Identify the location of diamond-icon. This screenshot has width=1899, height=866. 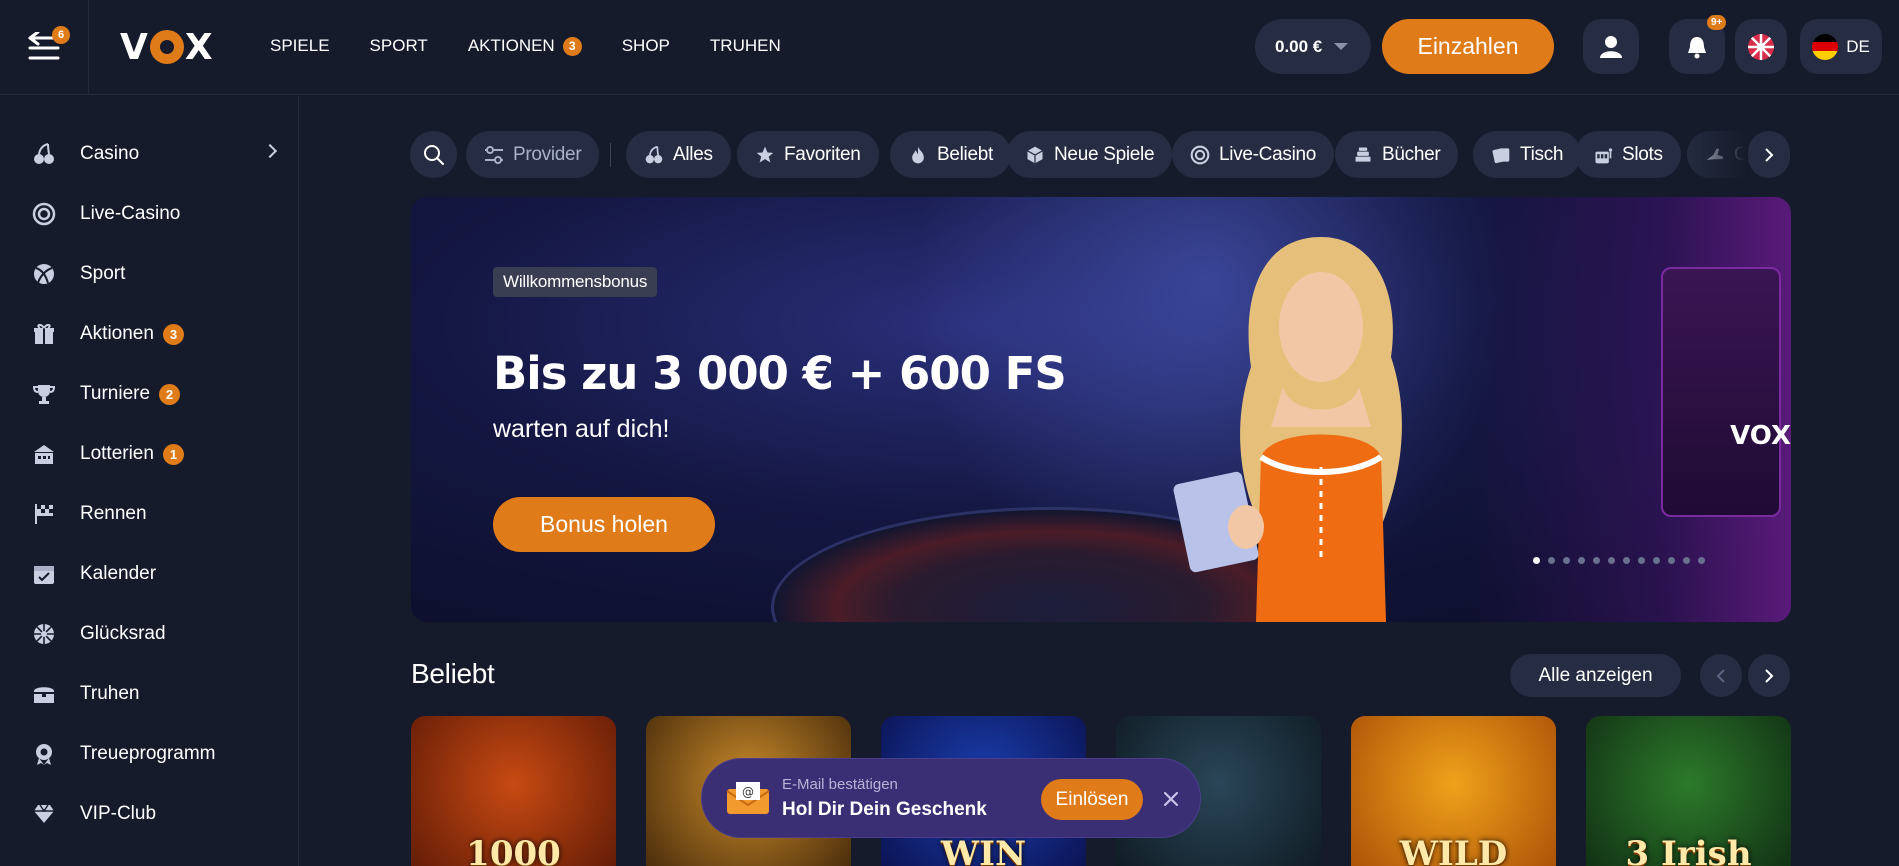
(44, 814).